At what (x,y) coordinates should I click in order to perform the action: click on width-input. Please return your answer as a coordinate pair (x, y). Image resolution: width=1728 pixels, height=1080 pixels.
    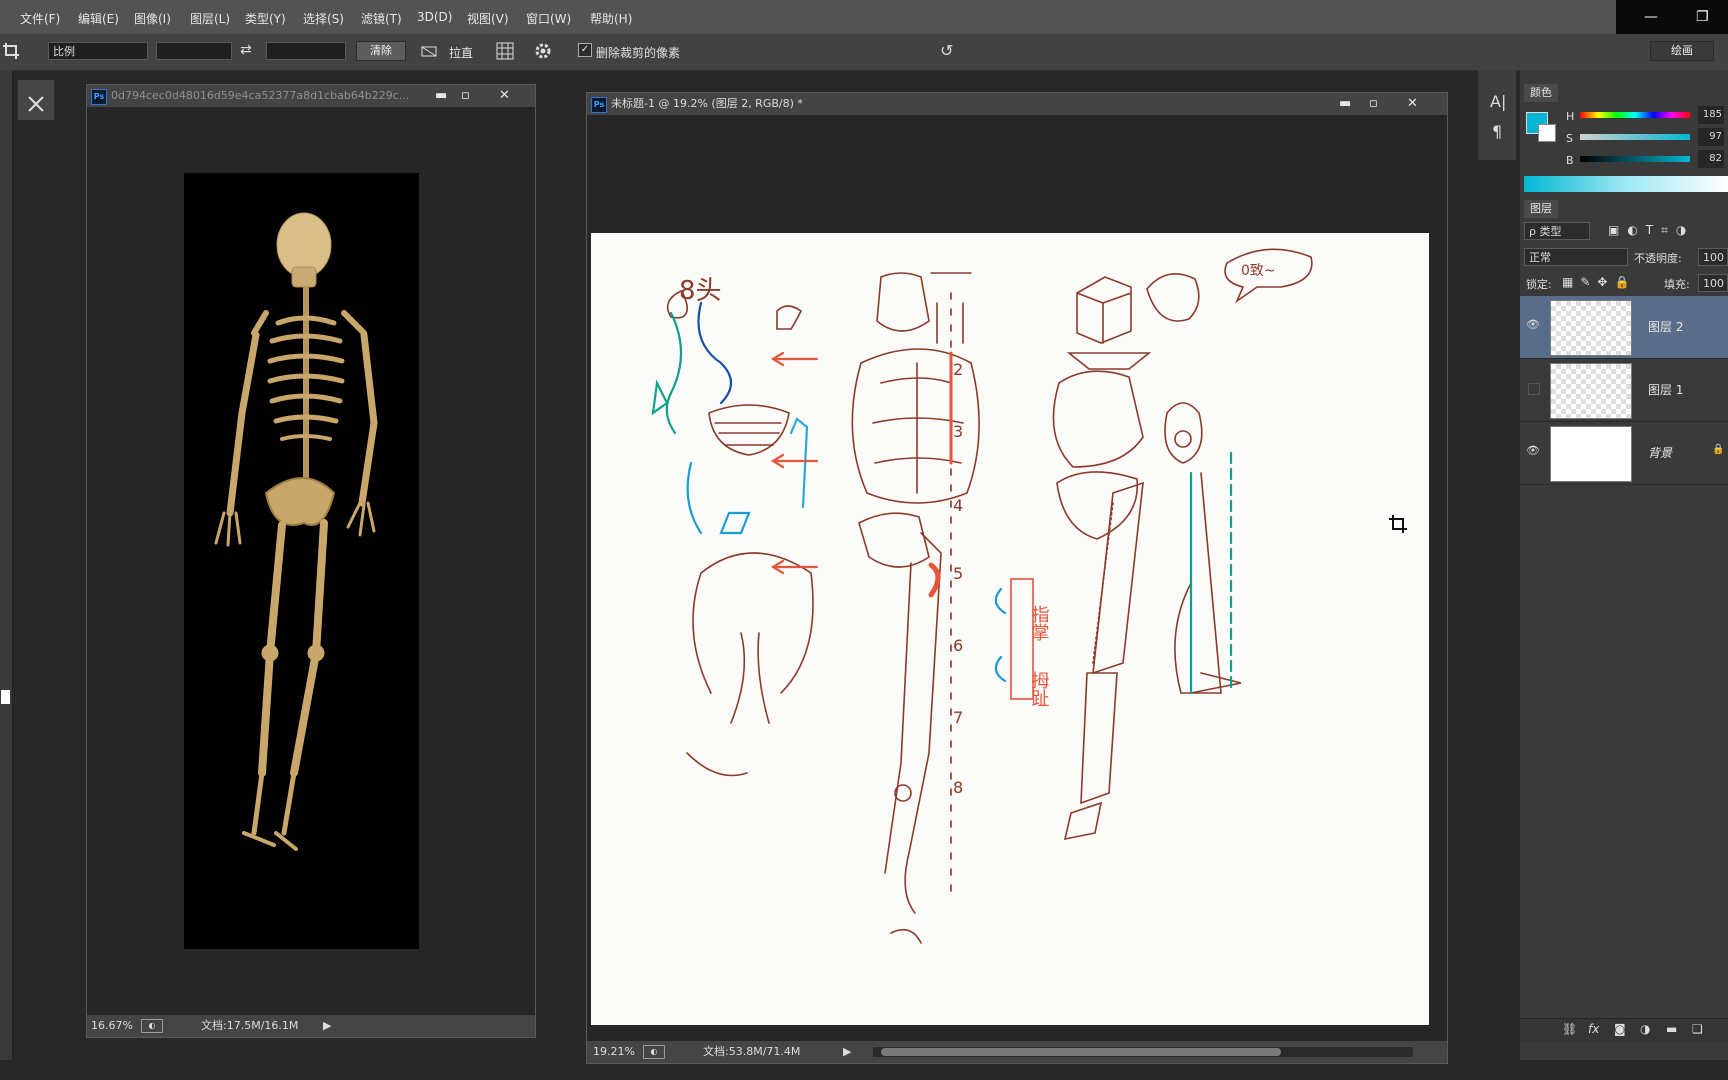
    Looking at the image, I should click on (194, 51).